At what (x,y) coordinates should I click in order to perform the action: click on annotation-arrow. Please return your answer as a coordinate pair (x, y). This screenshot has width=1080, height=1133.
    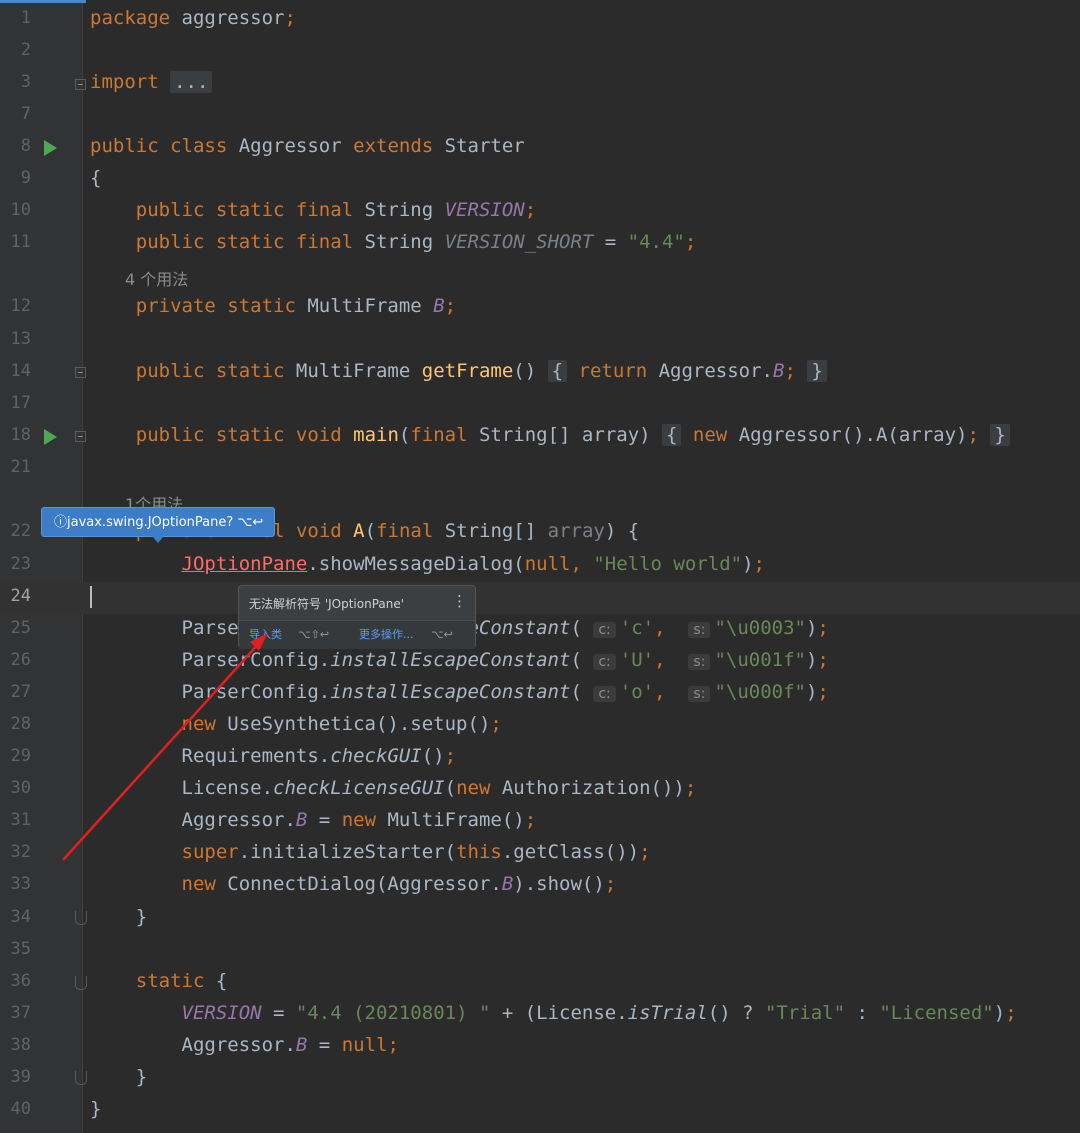
    Looking at the image, I should click on (165, 747).